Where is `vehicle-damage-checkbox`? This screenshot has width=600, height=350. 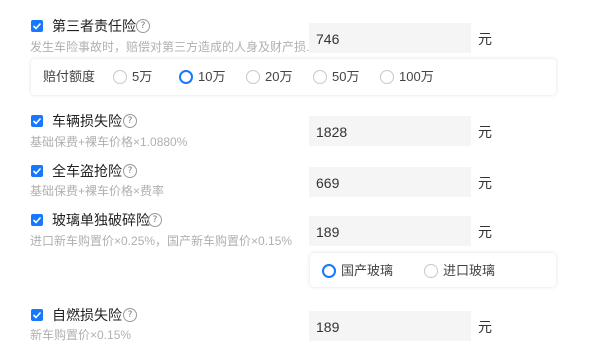
vehicle-damage-checkbox is located at coordinates (37, 121).